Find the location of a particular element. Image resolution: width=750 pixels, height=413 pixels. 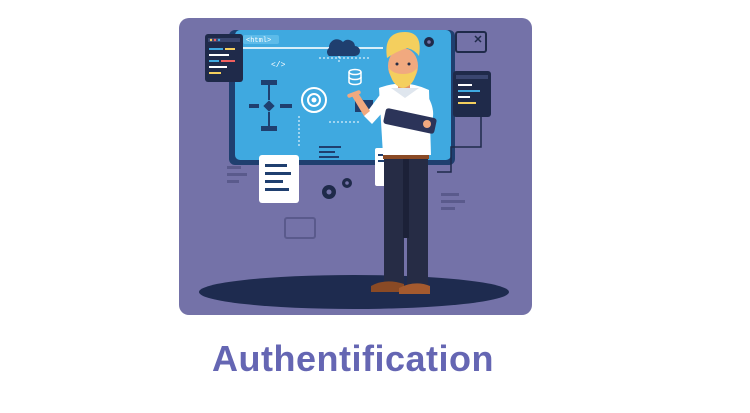

document-panel is located at coordinates (279, 179).